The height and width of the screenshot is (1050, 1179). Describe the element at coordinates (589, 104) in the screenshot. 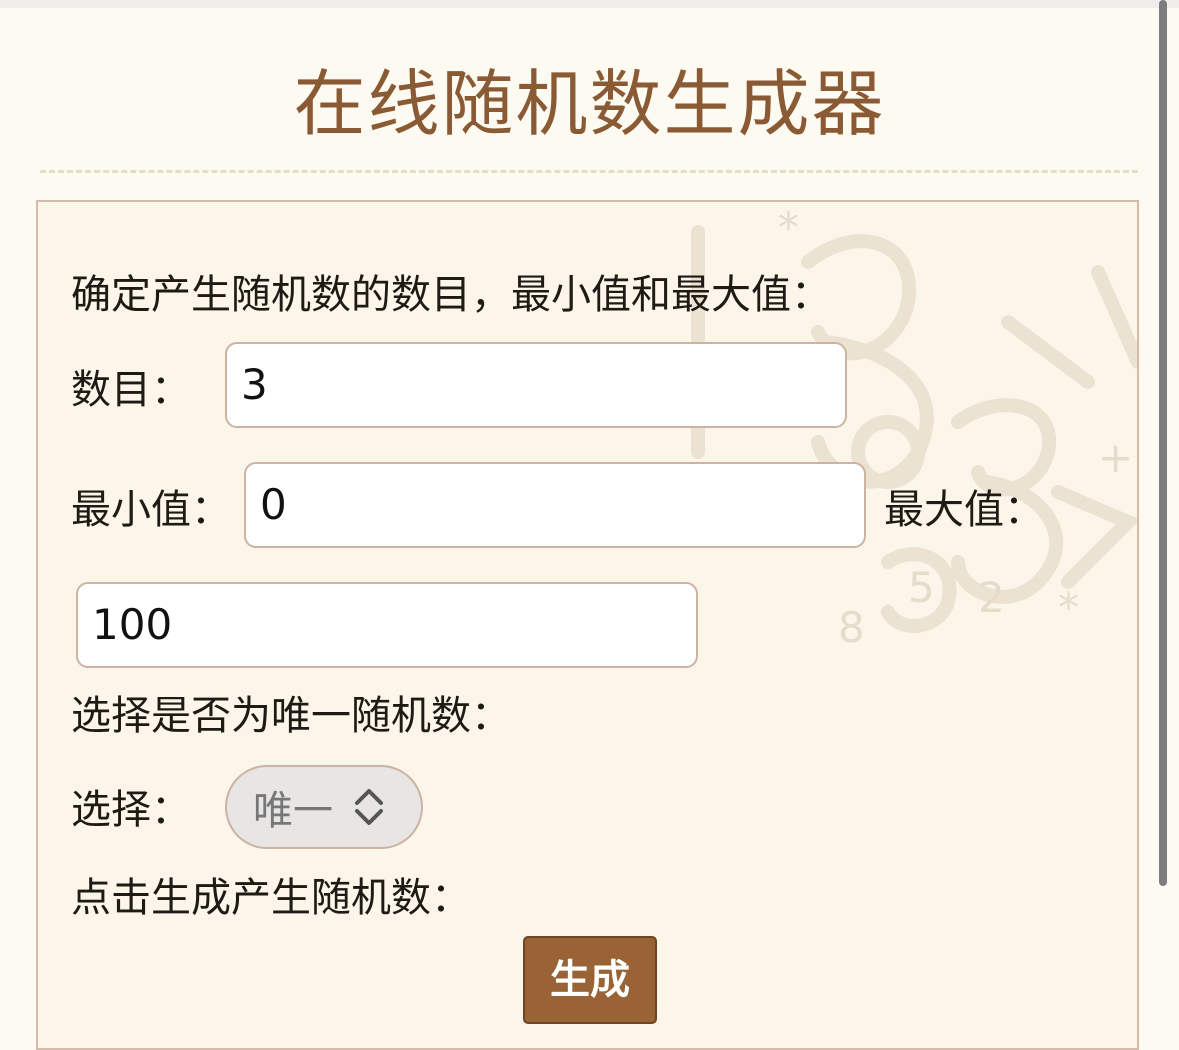

I see `page-title: 在线随机数生成器` at that location.